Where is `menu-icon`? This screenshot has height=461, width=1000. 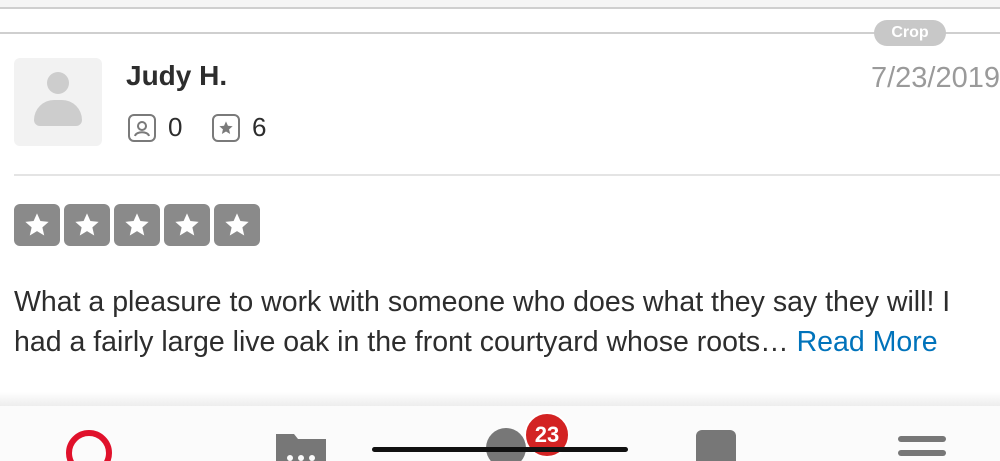 menu-icon is located at coordinates (922, 448).